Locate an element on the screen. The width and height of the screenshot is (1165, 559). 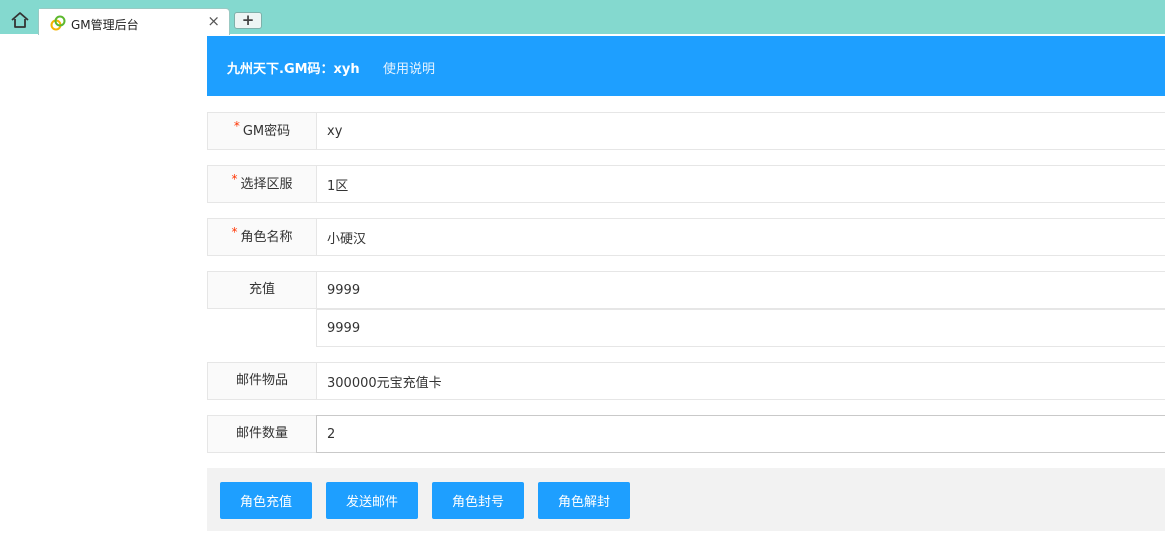
recharge-amount-input is located at coordinates (740, 290).